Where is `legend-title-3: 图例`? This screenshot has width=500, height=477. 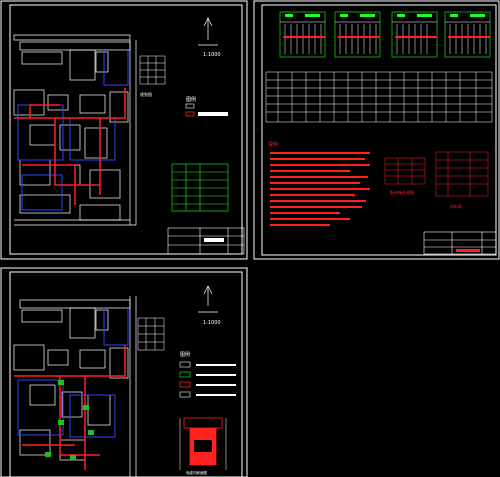 legend-title-3: 图例 is located at coordinates (185, 354).